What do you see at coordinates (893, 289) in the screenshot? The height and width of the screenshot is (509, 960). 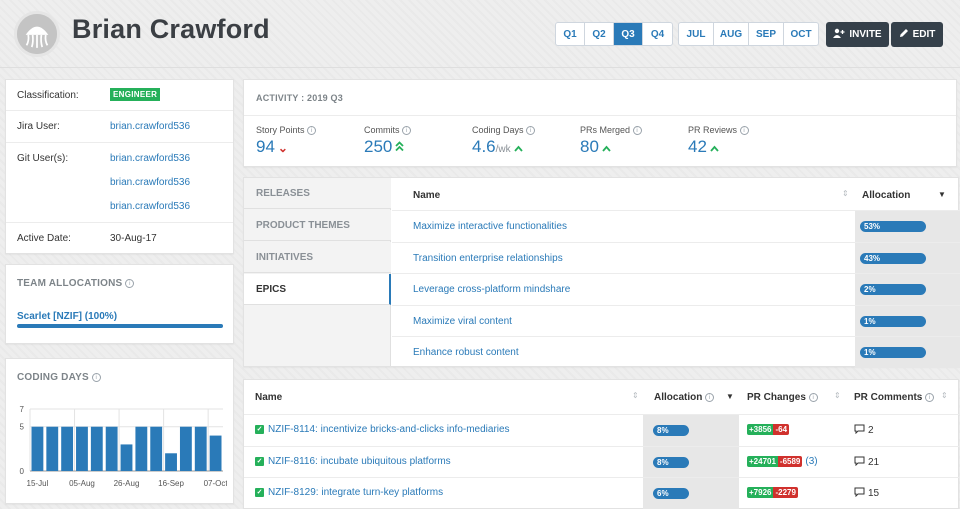 I see `allocation-pill: 2%` at bounding box center [893, 289].